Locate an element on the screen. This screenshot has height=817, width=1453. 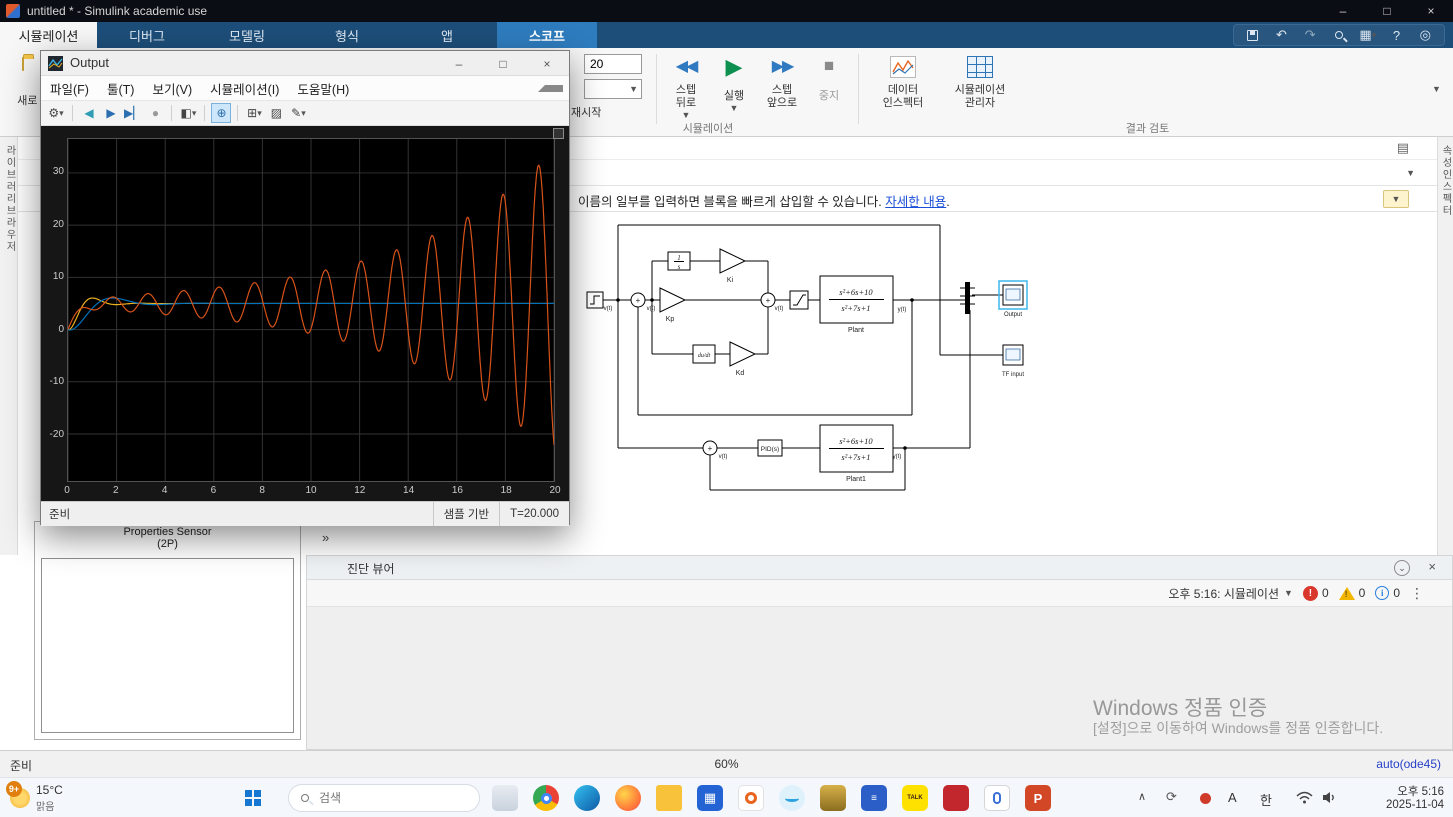
tab-apps: 앱 is located at coordinates (447, 35).